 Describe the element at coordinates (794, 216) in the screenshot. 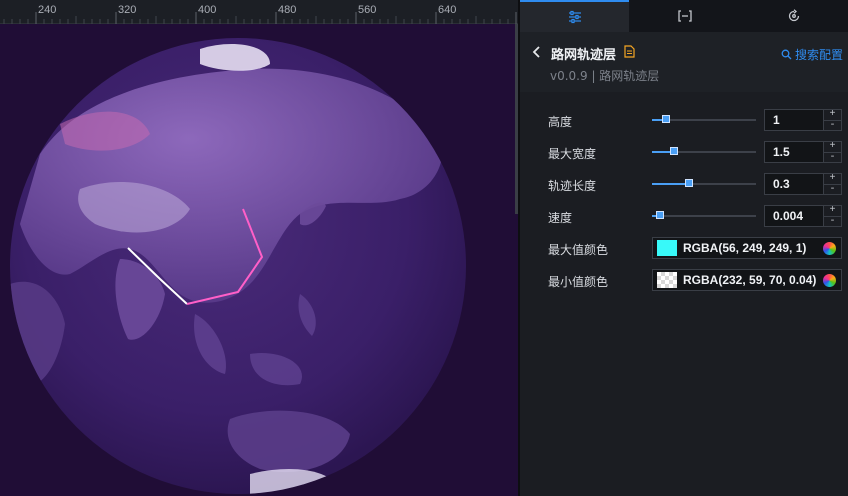

I see `speed-input: 0.004` at that location.